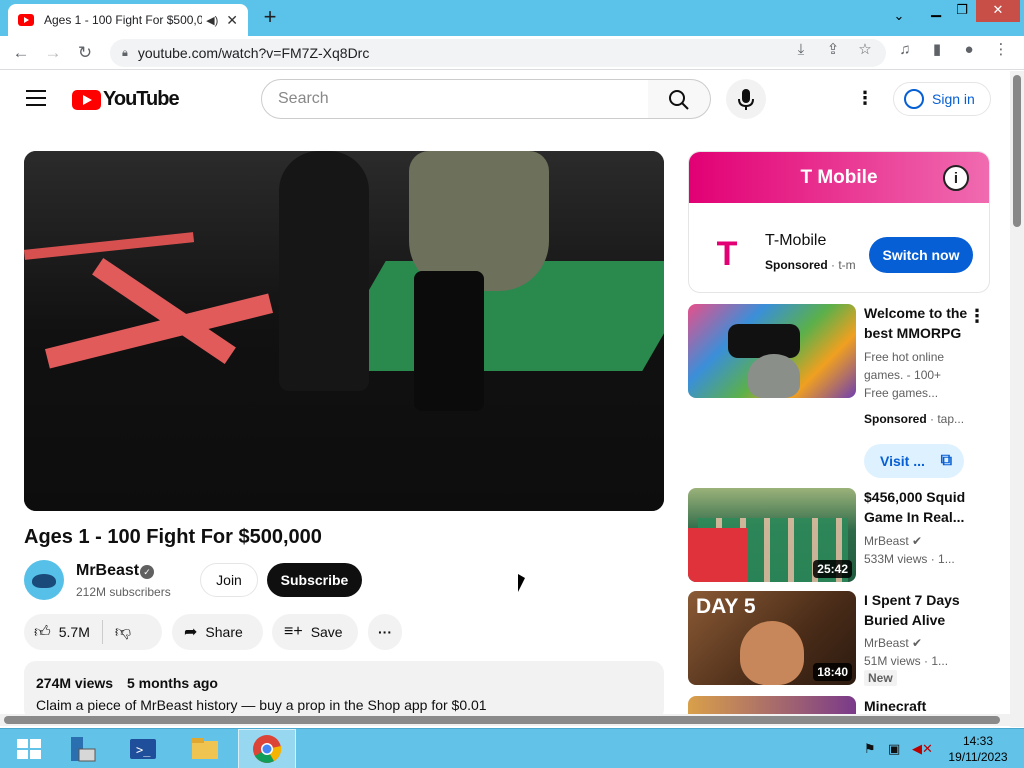 This screenshot has width=1024, height=768. What do you see at coordinates (1001, 50) in the screenshot?
I see `chrome-menu-icon: ⋮` at bounding box center [1001, 50].